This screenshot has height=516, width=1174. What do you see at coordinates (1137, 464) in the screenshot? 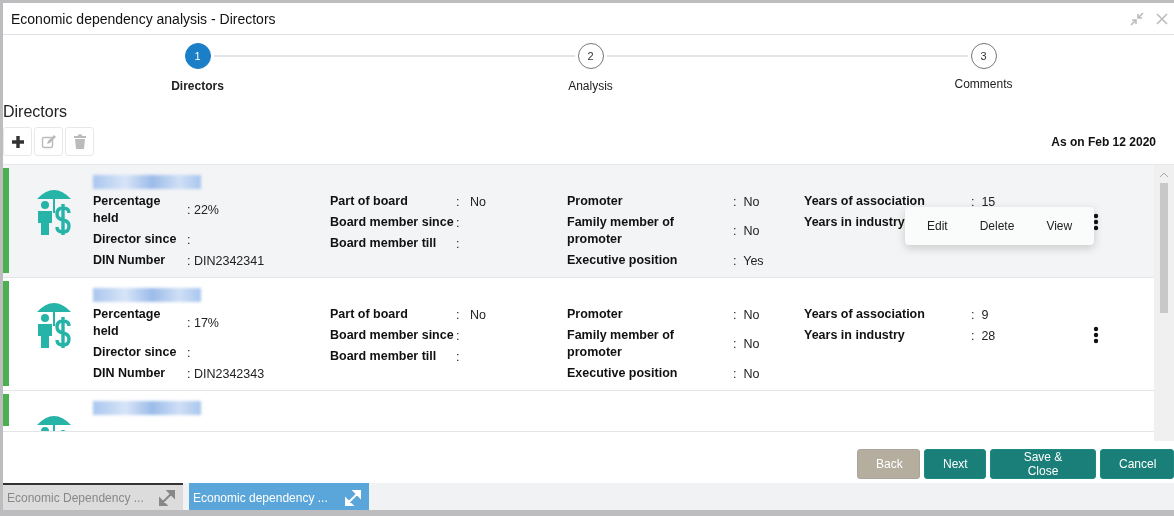
I see `footer-button: Cancel` at bounding box center [1137, 464].